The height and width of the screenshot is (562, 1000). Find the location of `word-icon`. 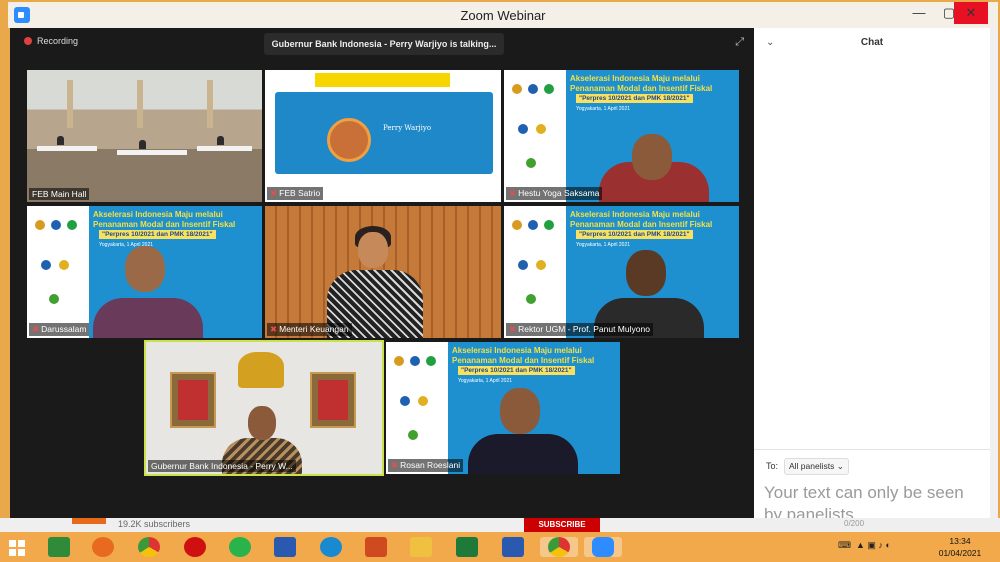

word-icon is located at coordinates (513, 547).